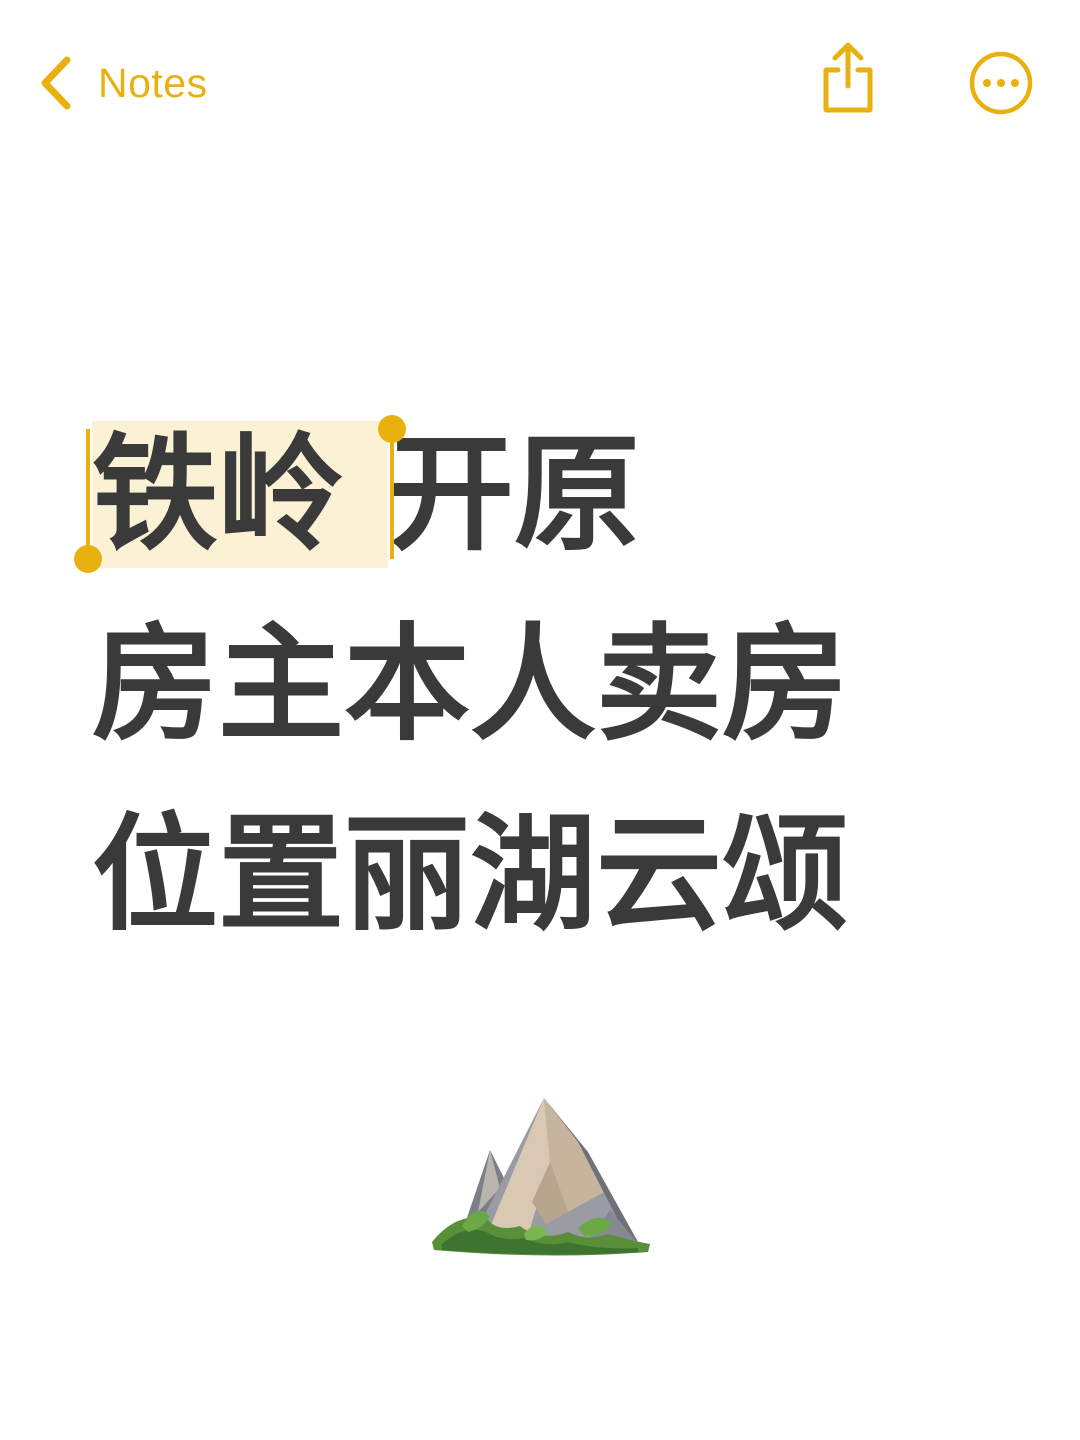 This screenshot has height=1440, width=1080. Describe the element at coordinates (88, 494) in the screenshot. I see `selection-start-caret` at that location.